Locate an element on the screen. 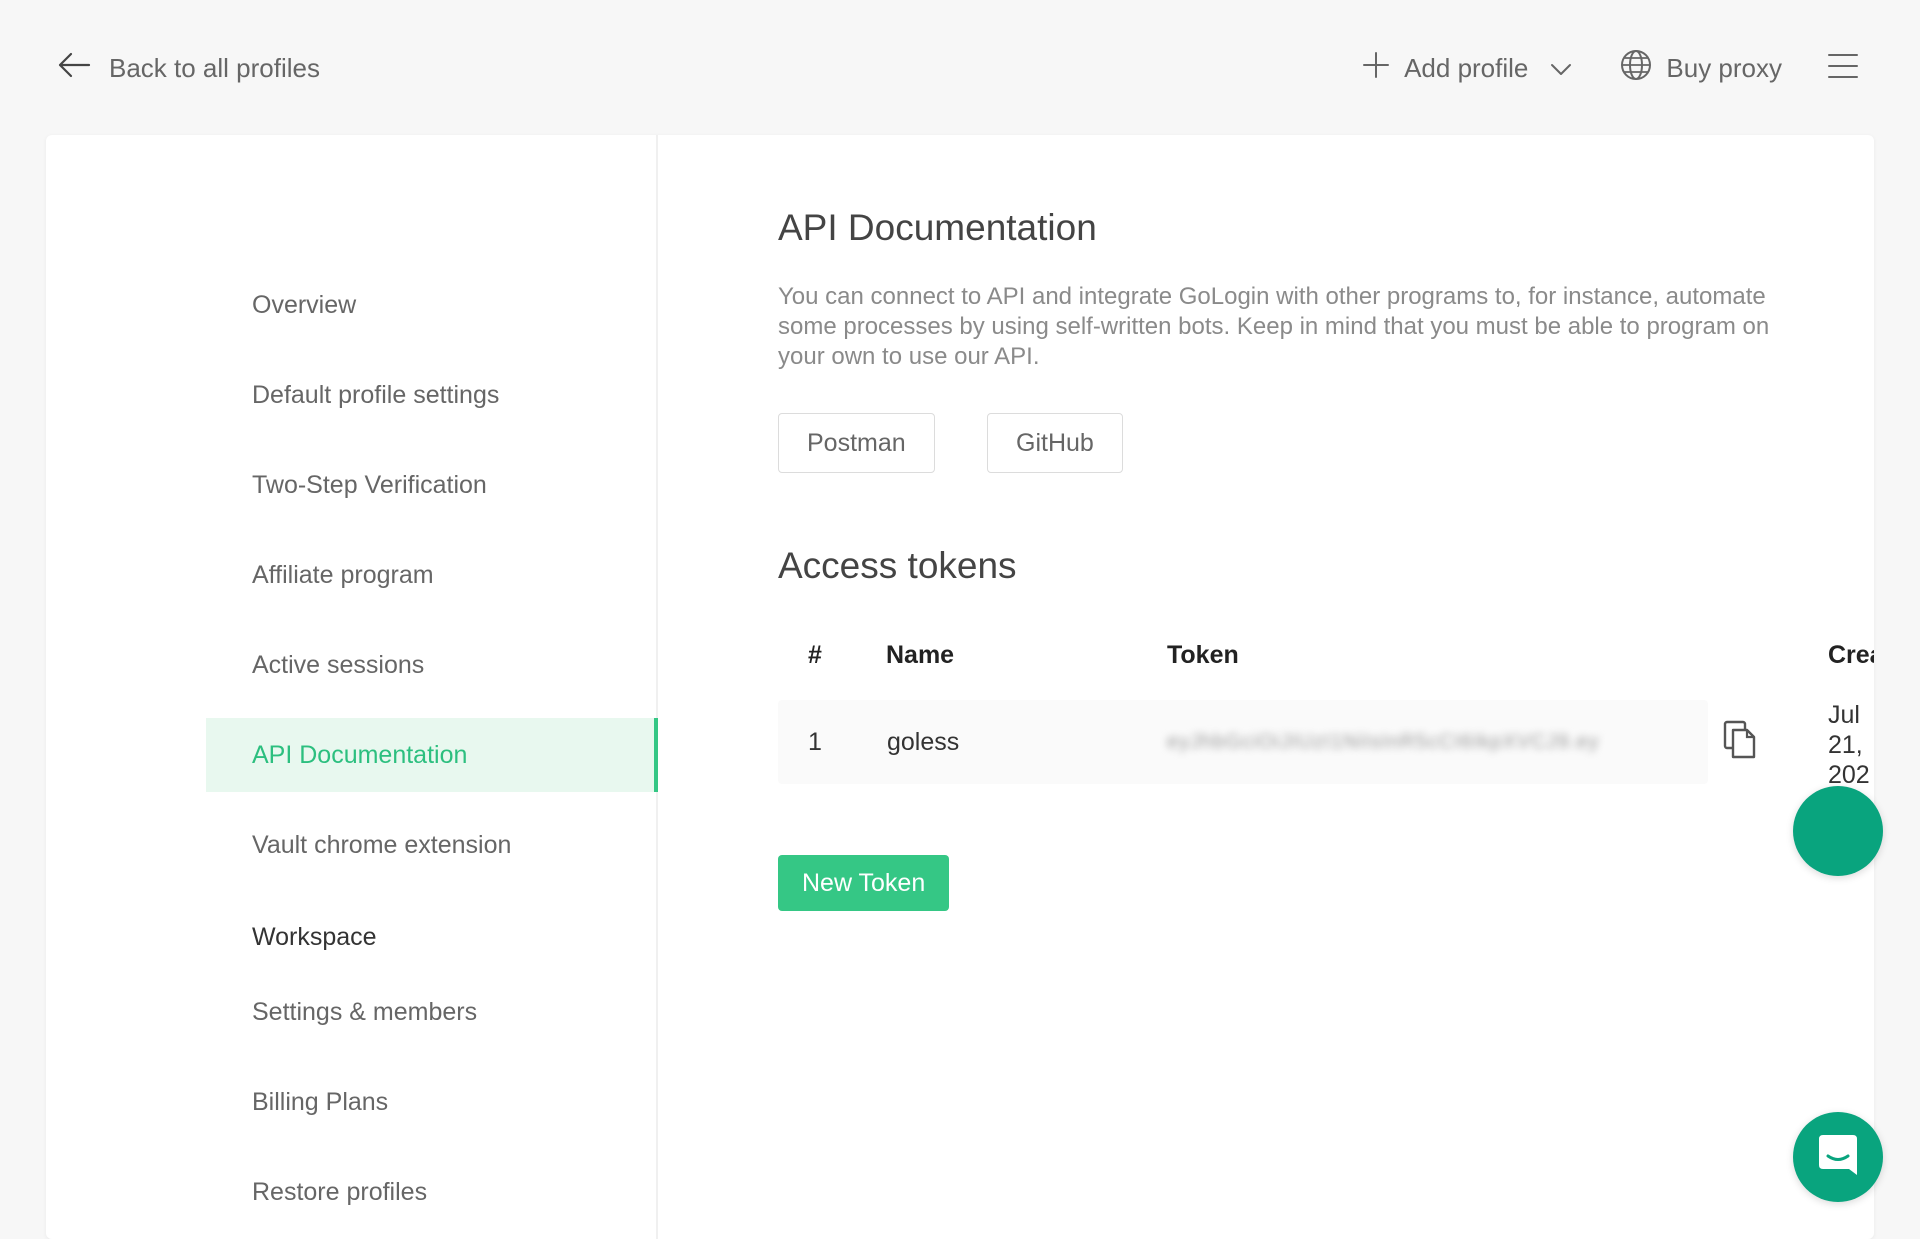 This screenshot has width=1920, height=1239. add-profile-label: Add profile is located at coordinates (1466, 67).